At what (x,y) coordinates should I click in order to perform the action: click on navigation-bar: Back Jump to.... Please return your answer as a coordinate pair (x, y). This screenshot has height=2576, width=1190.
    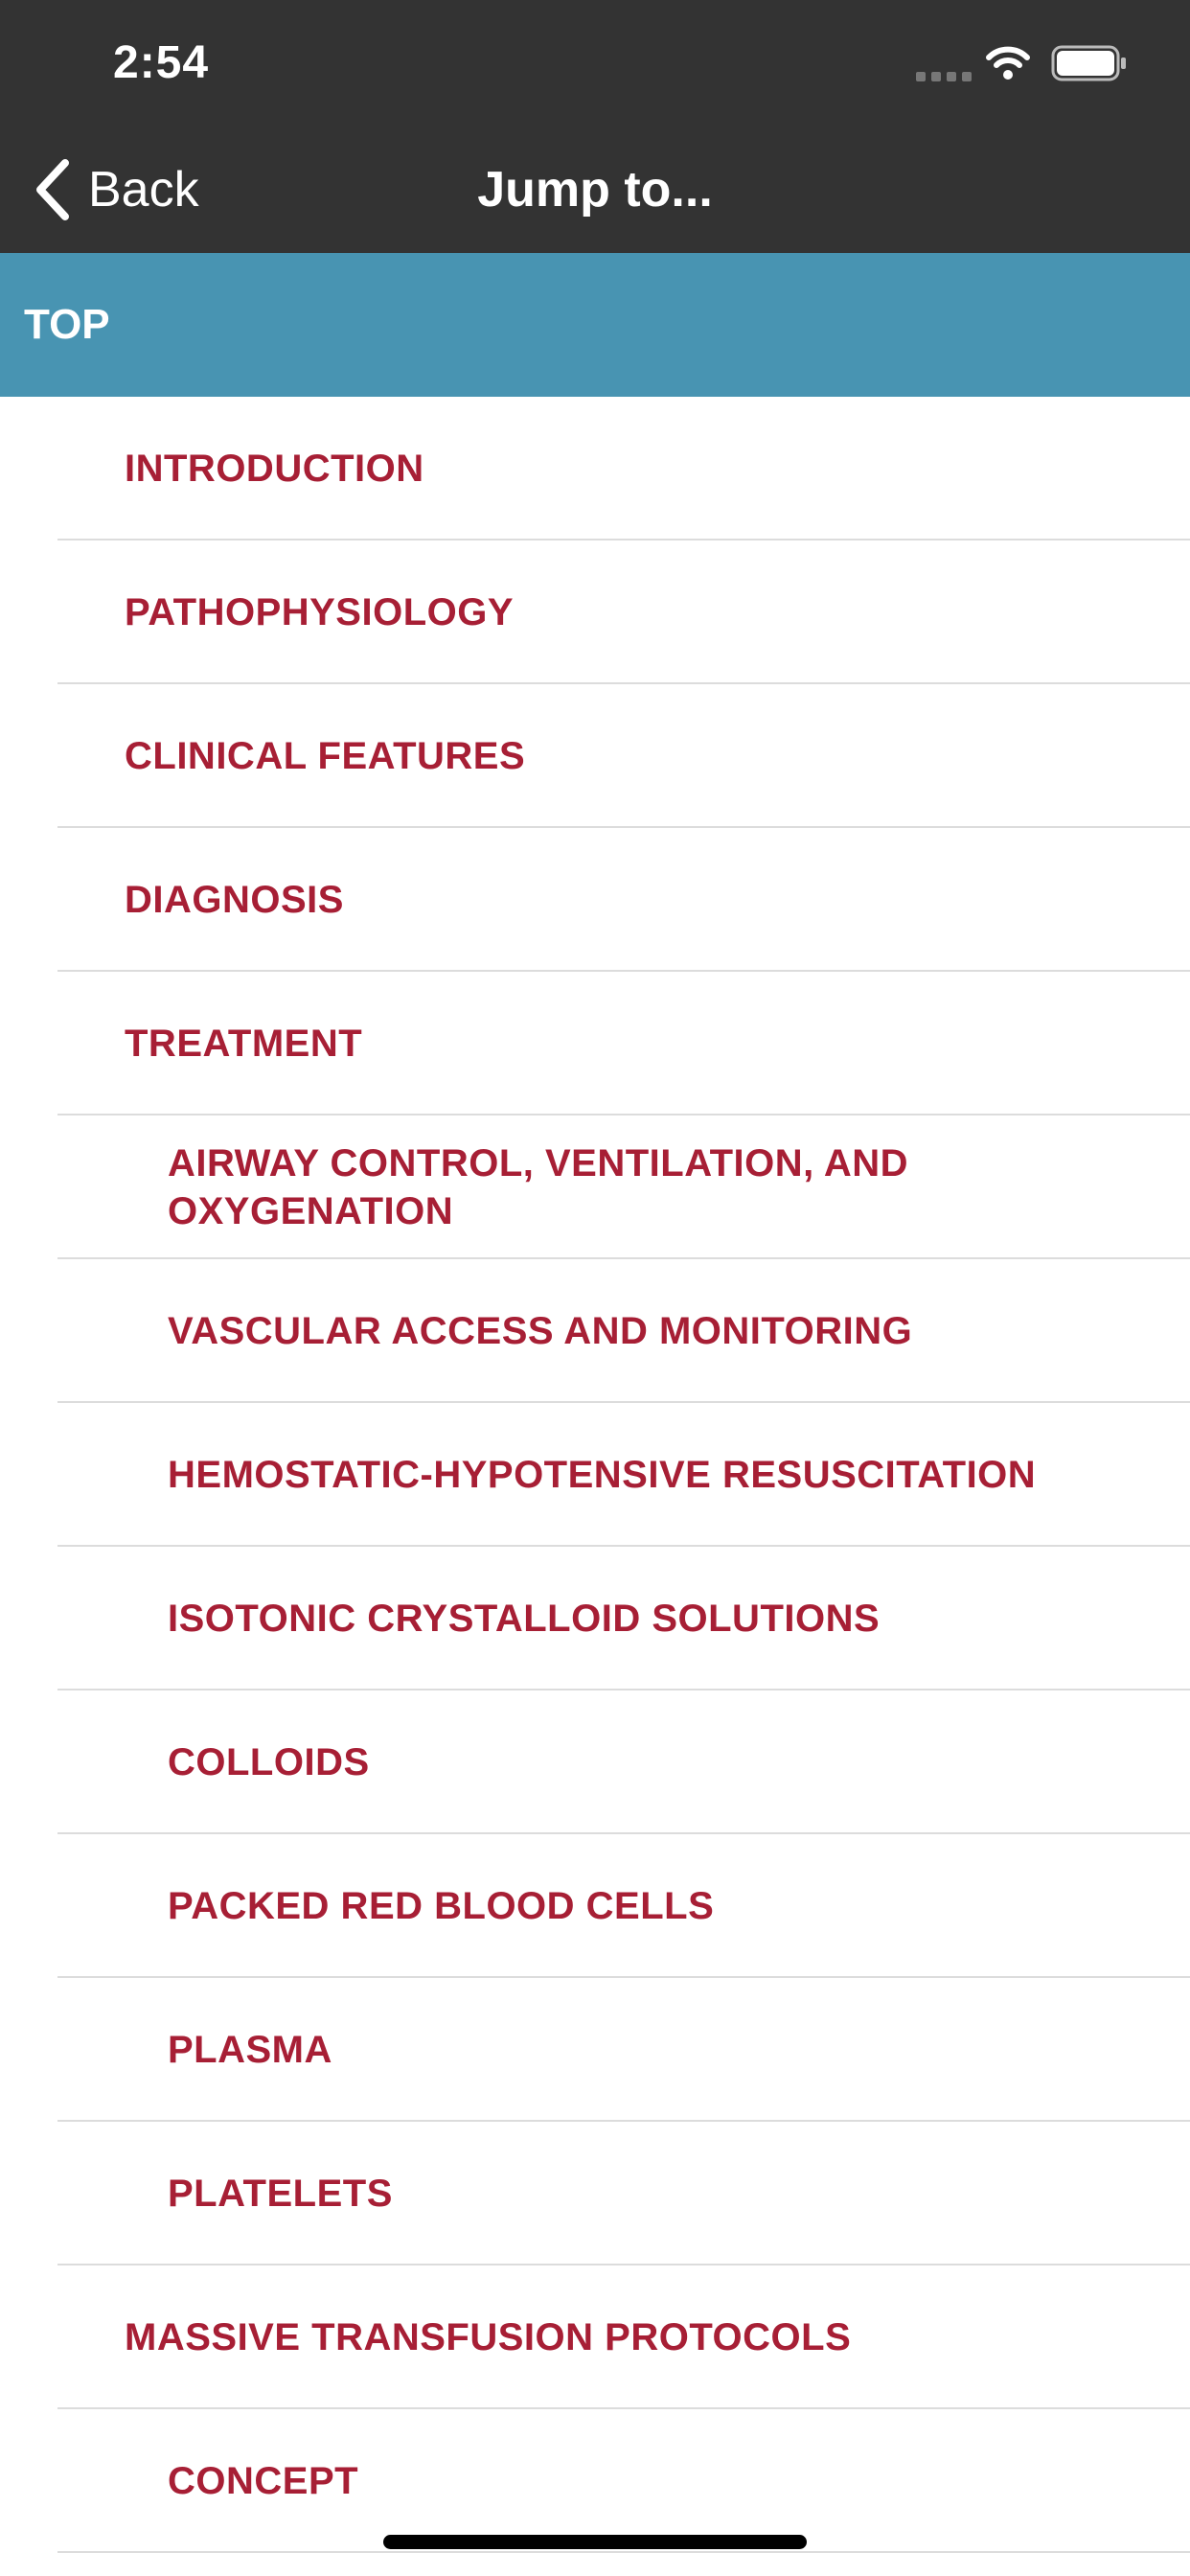
    Looking at the image, I should click on (595, 189).